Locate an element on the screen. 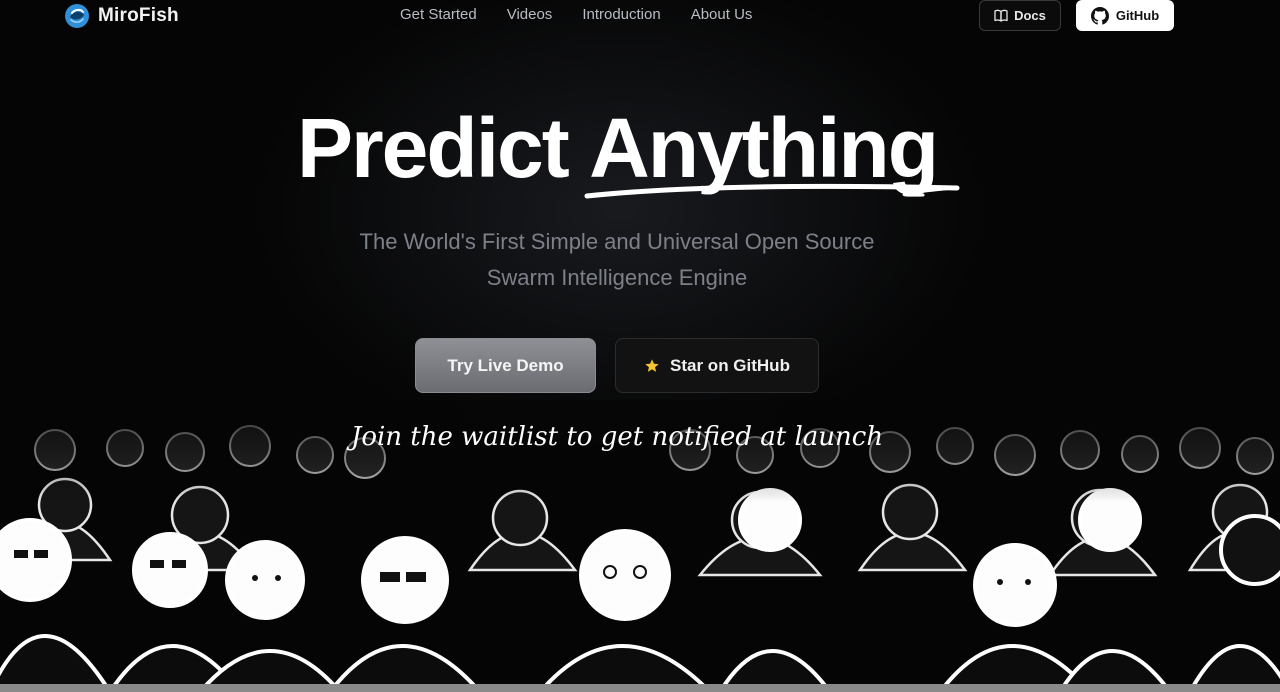 This screenshot has height=692, width=1280. github-button: GitHub is located at coordinates (1125, 15).